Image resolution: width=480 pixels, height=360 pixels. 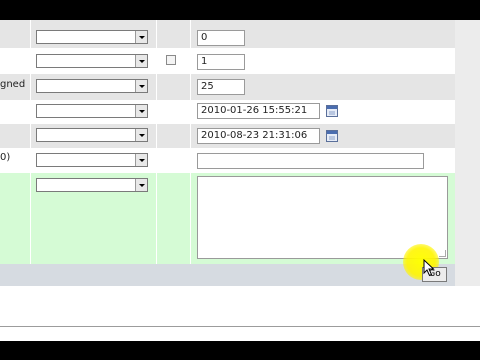 I want to click on value-field: 25, so click(x=221, y=87).